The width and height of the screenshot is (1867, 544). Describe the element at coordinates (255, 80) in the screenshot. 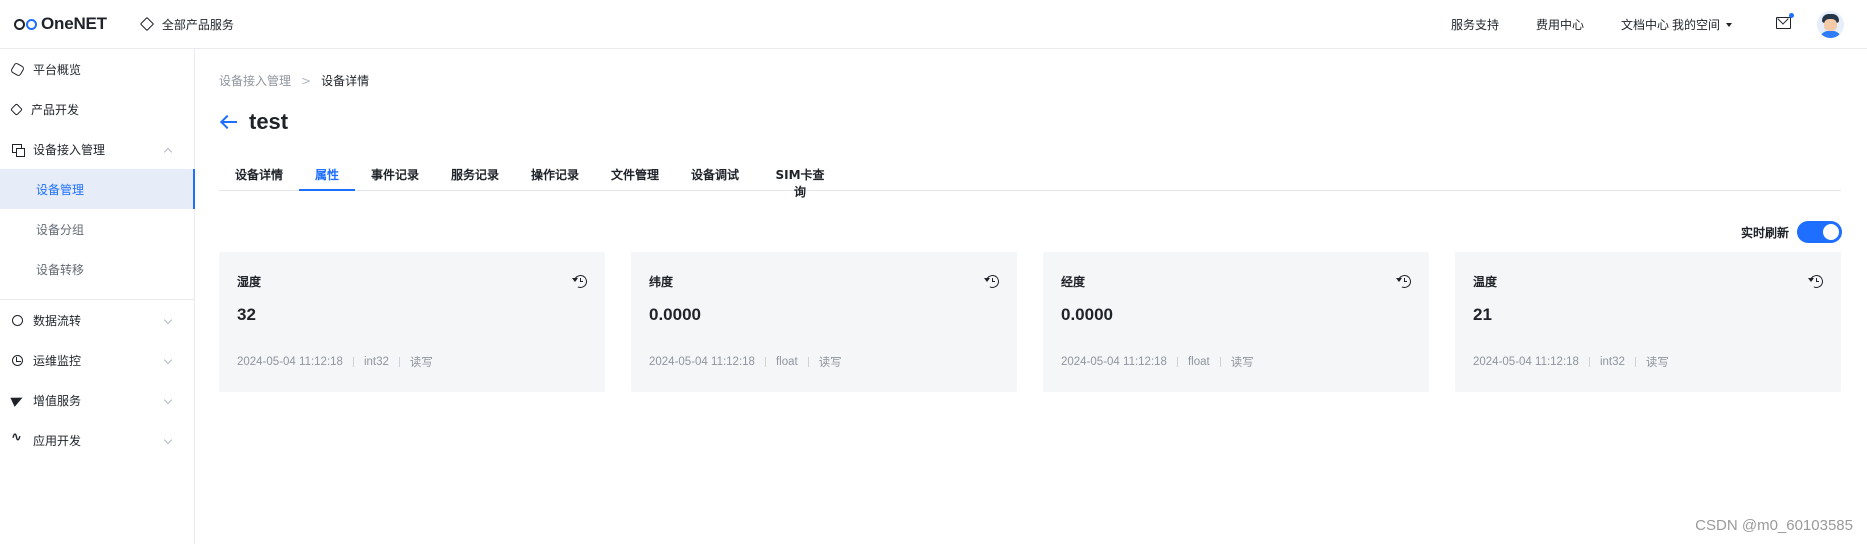

I see `breadcrumb-parent: 设备接入管理` at that location.